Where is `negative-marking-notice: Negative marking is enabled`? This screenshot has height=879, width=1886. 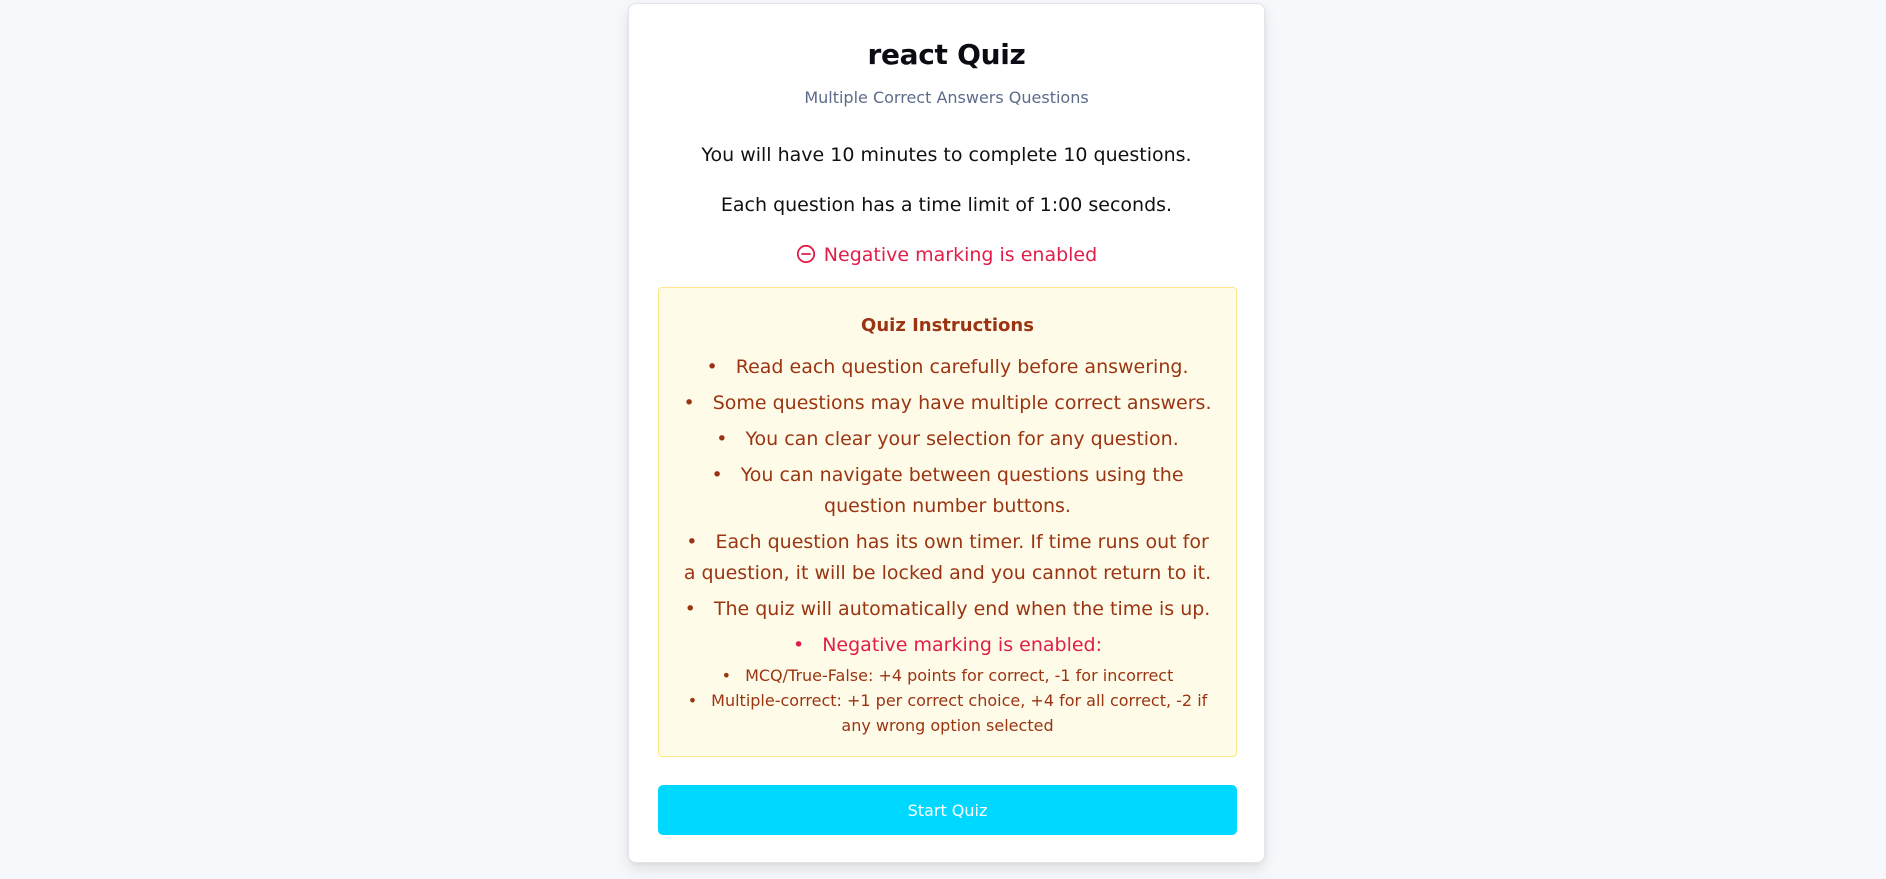
negative-marking-notice: Negative marking is enabled is located at coordinates (946, 256).